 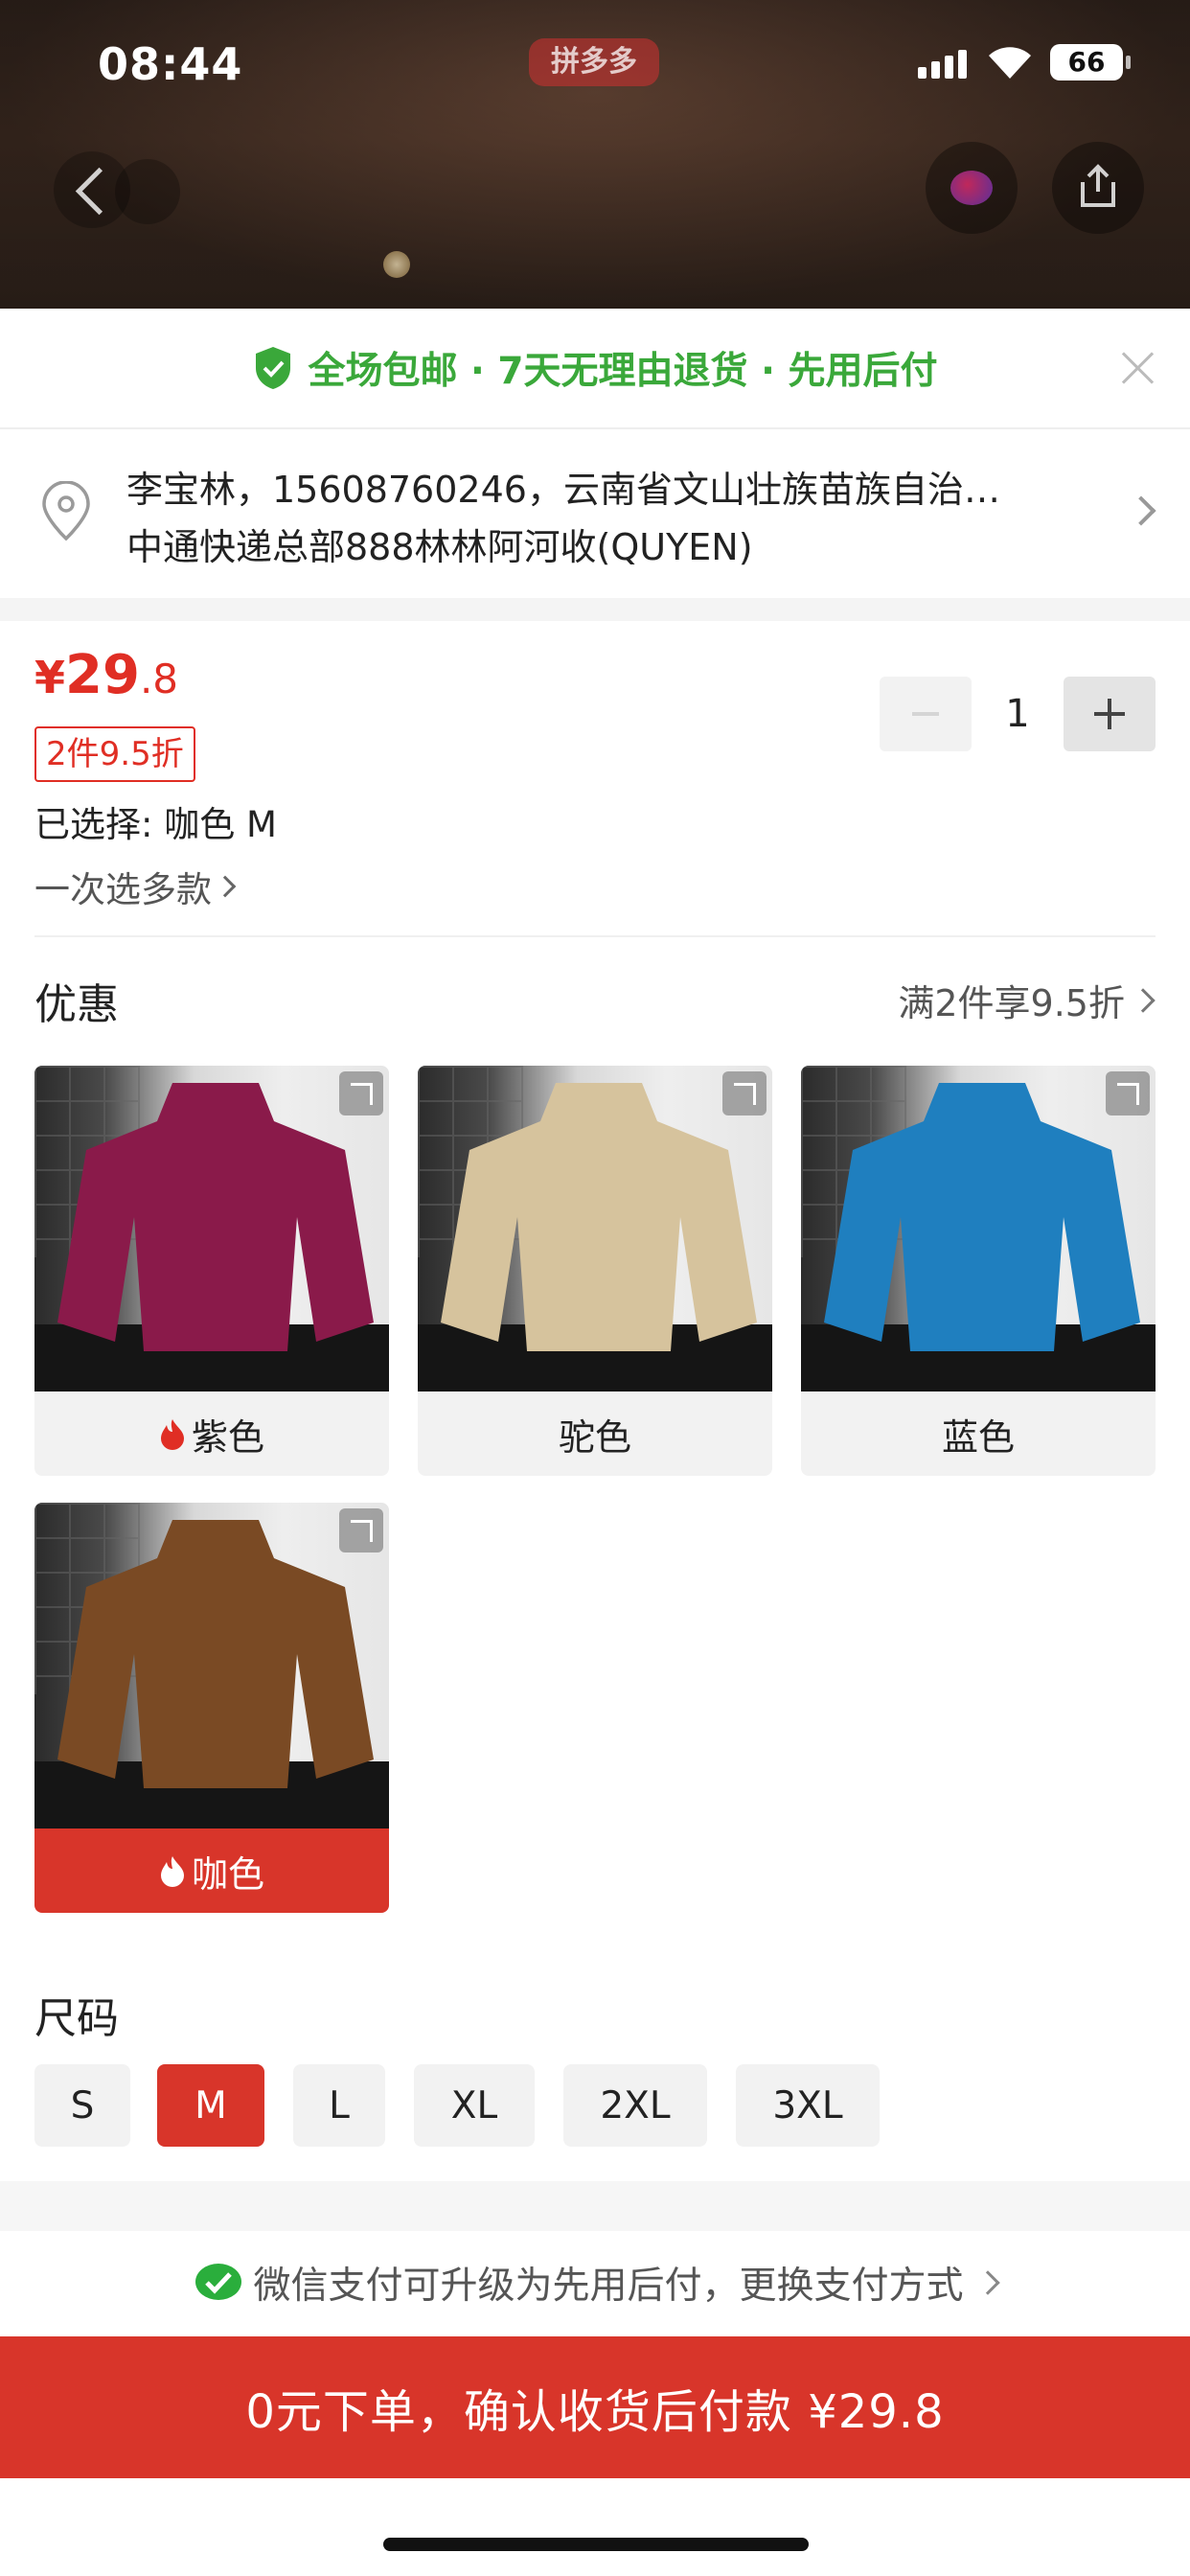 I want to click on color-option-purple: 紫色, so click(x=212, y=1271).